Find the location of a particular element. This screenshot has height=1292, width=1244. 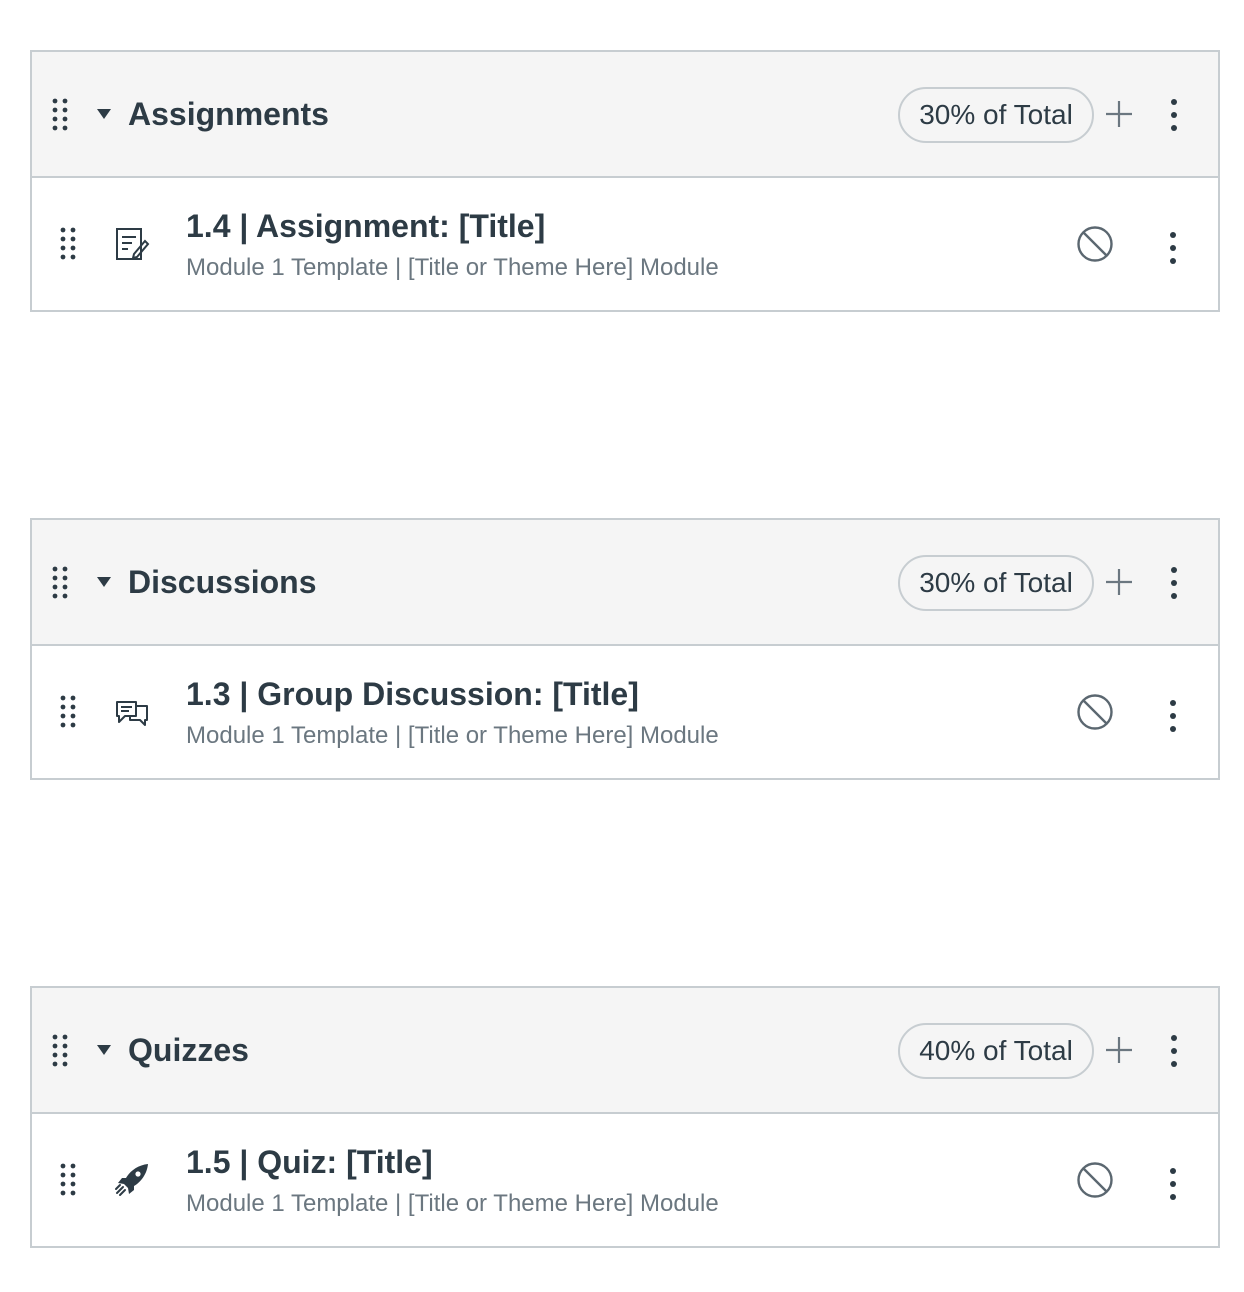

group-weight-badge: 40% of Total is located at coordinates (996, 1051).